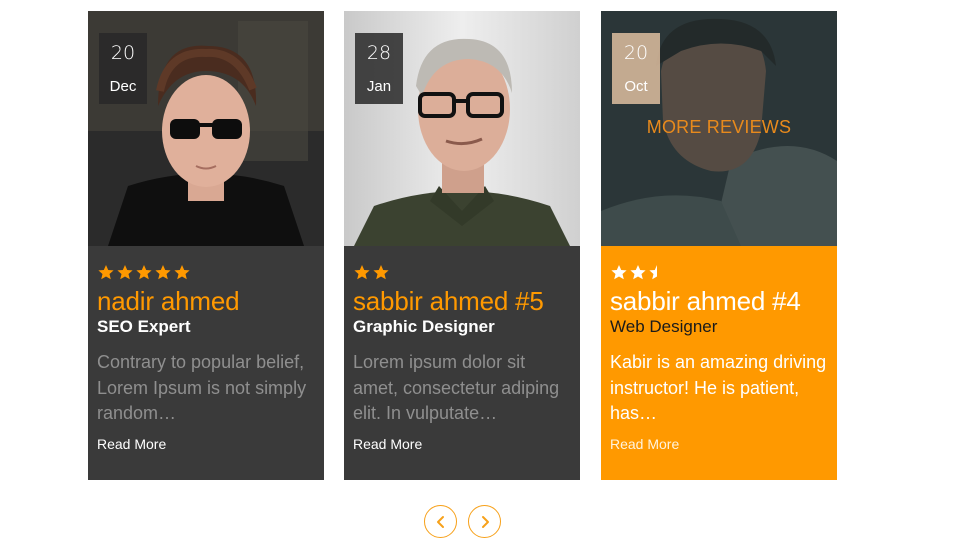  Describe the element at coordinates (123, 68) in the screenshot. I see `date-badge: 20 Dec` at that location.